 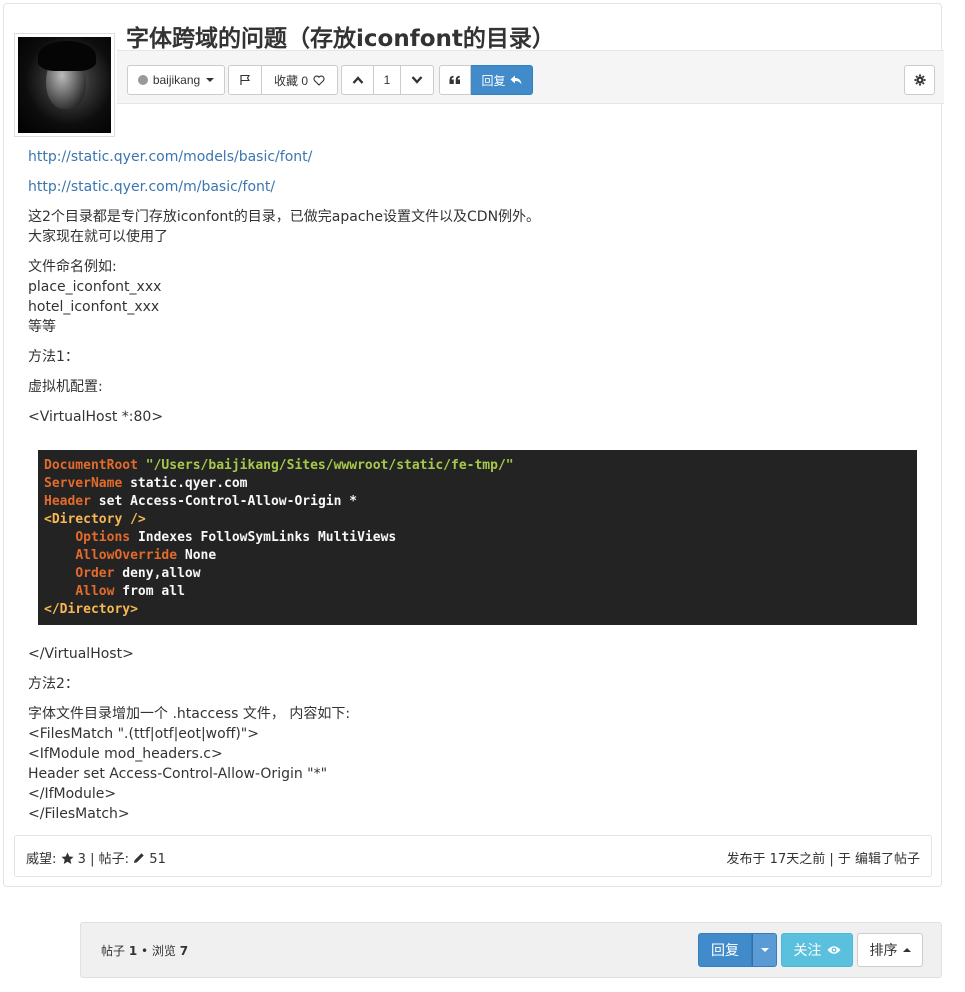 I want to click on post-footer: 威望: 3 | 帖子: 51 发布于 17天之前 | 于 编辑了帖子, so click(x=473, y=856).